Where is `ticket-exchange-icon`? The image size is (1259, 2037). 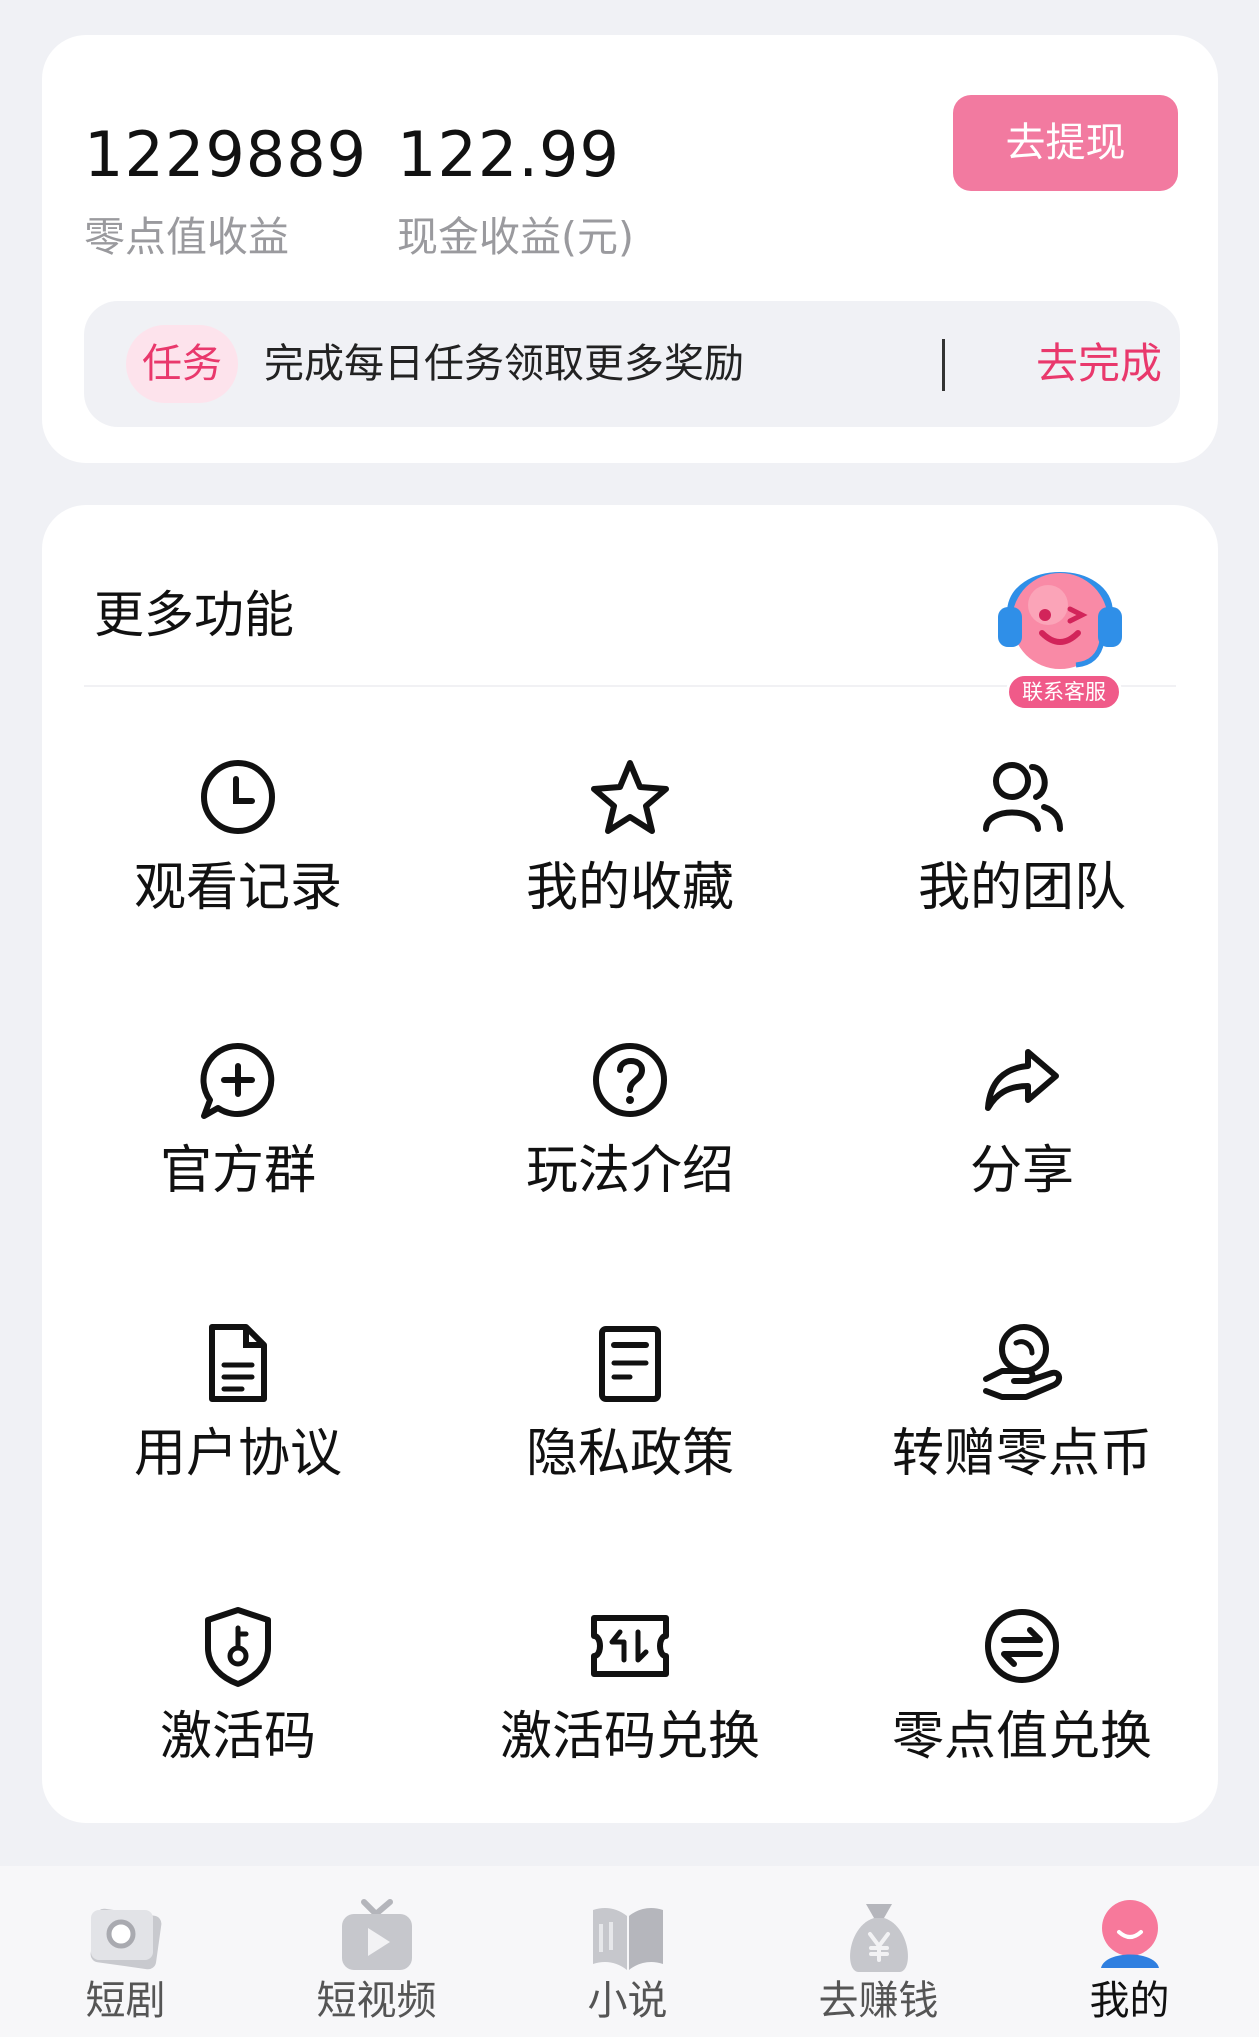 ticket-exchange-icon is located at coordinates (630, 1646).